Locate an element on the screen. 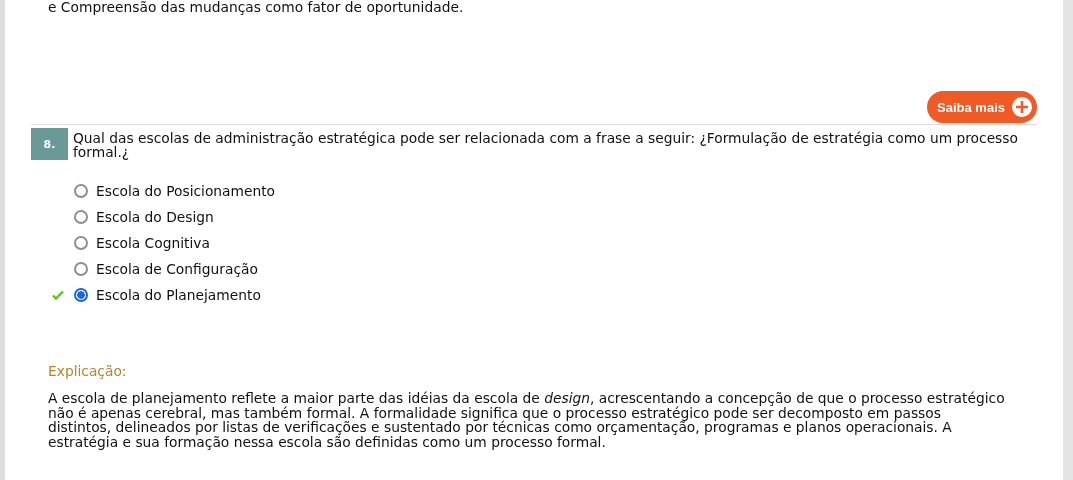  question-text: Qual das escolas de administração estratégica pode ser relacionada com a frase a seguir: ¿Formulação de estratégia como um processo formal.¿ is located at coordinates (546, 145).